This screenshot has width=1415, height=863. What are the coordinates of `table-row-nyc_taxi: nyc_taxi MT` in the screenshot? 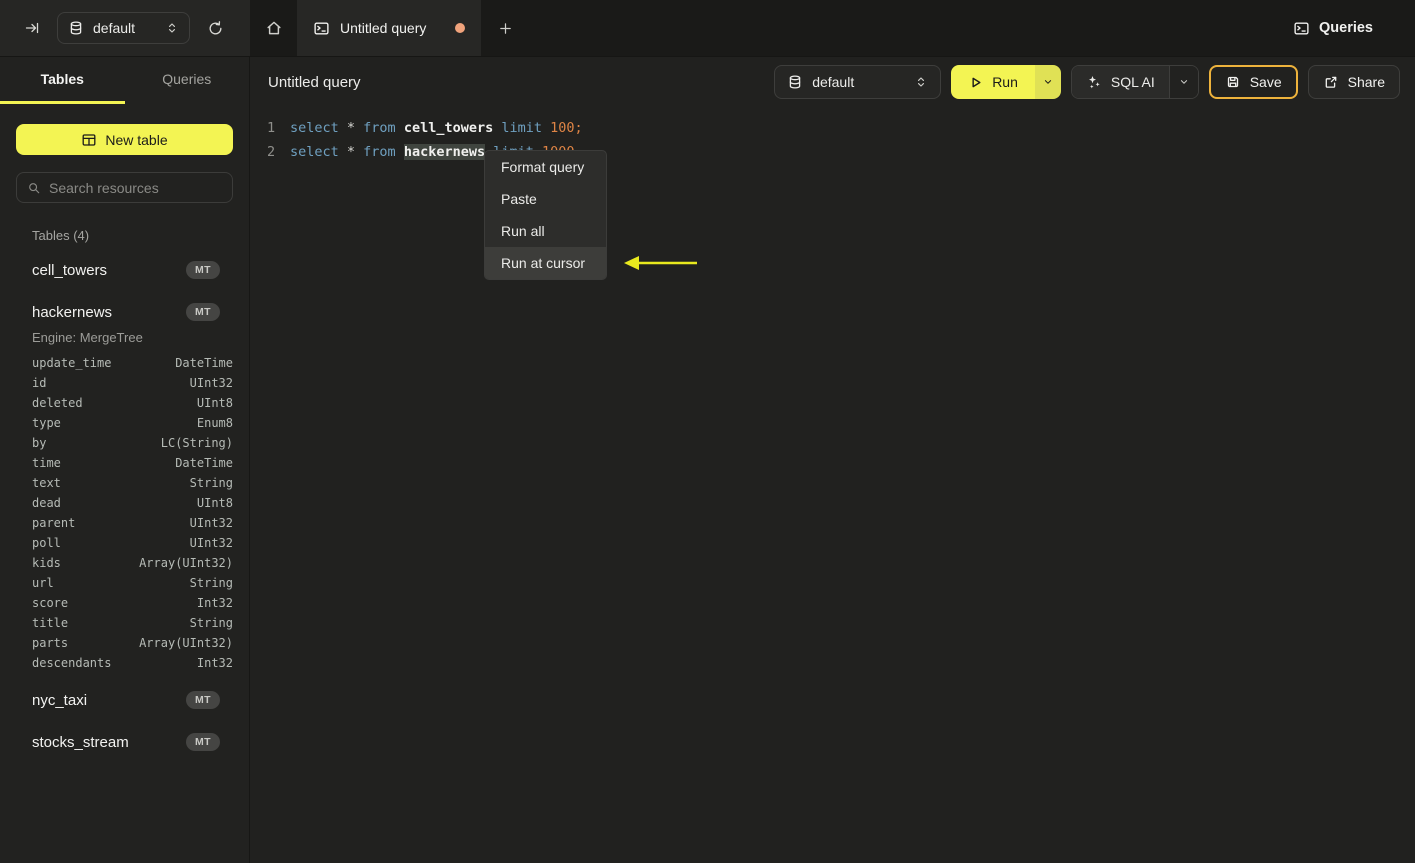 It's located at (124, 700).